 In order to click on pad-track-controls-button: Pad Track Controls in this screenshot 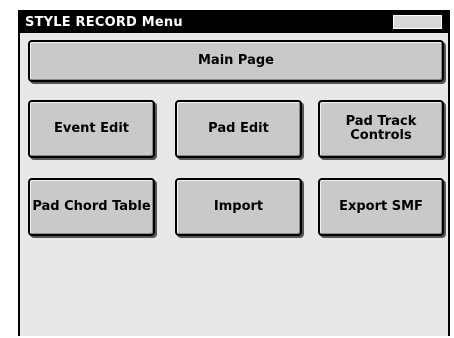, I will do `click(381, 129)`.